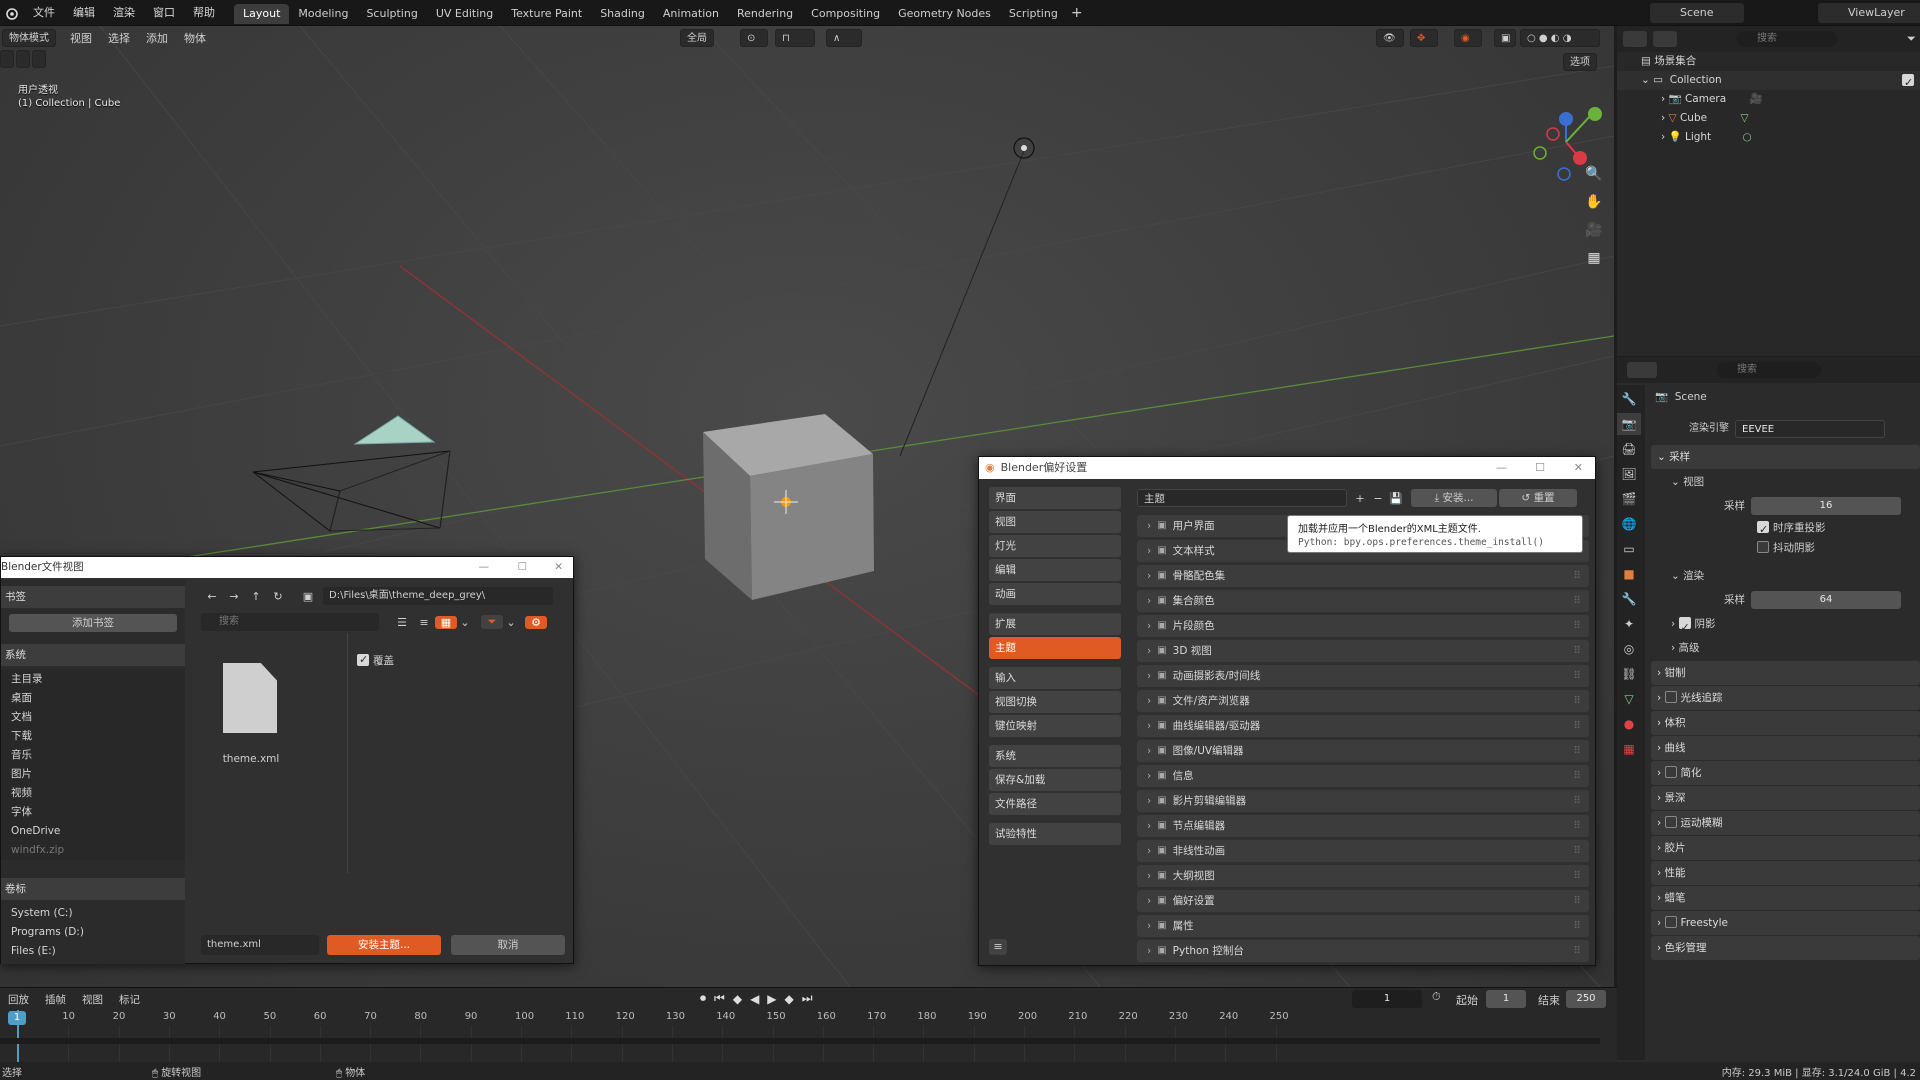  What do you see at coordinates (691, 14) in the screenshot?
I see `workspace-tab: Animation` at bounding box center [691, 14].